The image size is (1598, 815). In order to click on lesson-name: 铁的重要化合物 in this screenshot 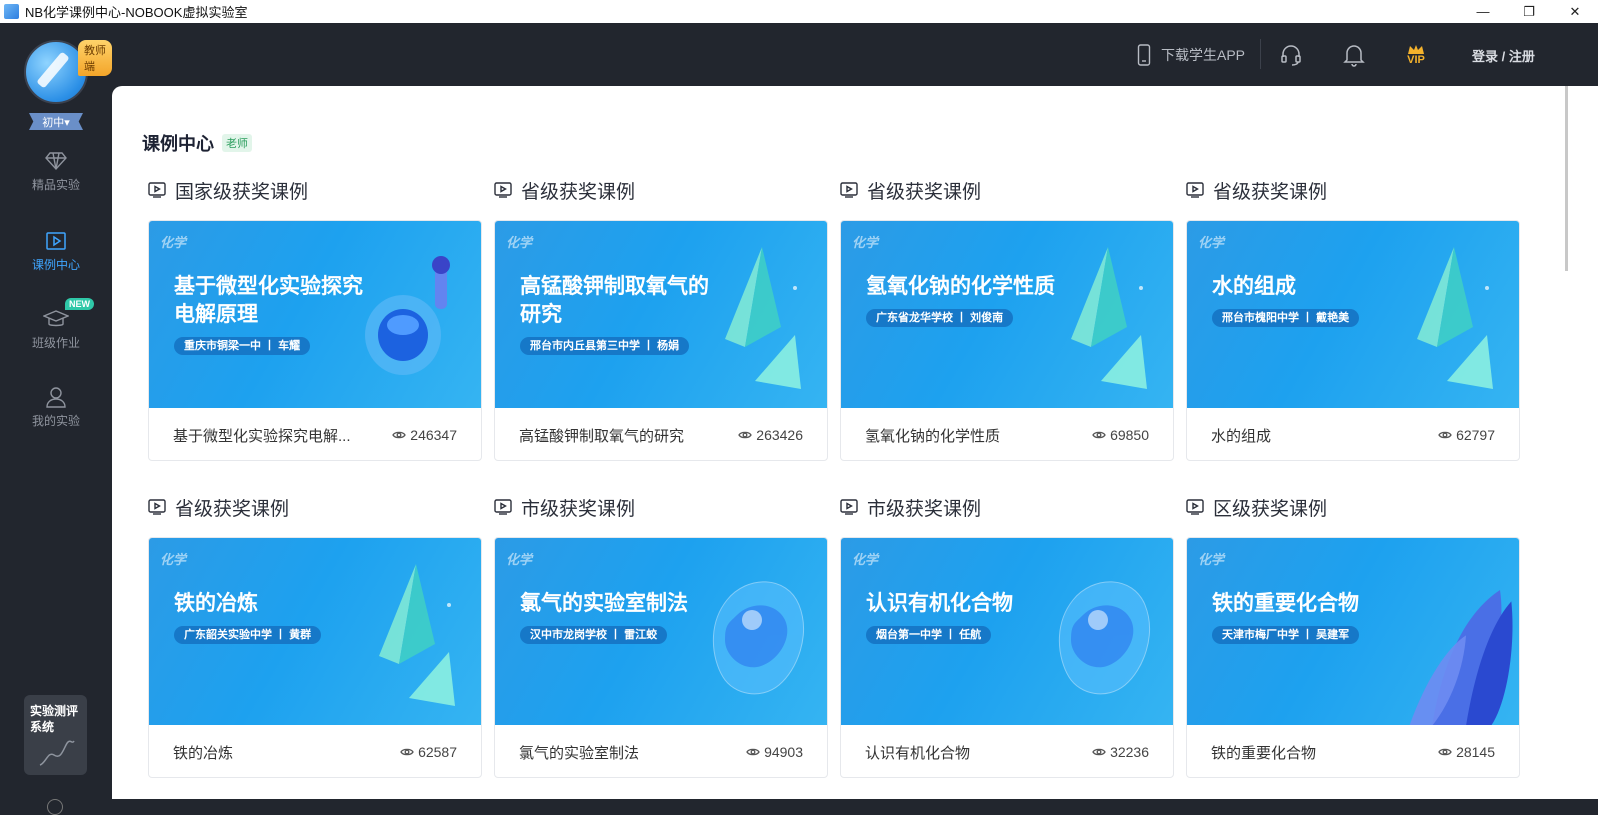, I will do `click(1324, 752)`.